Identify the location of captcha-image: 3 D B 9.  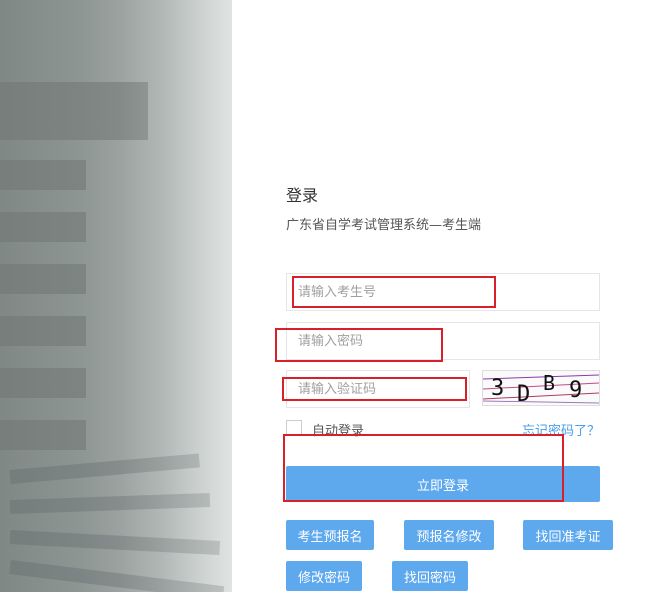
(541, 388).